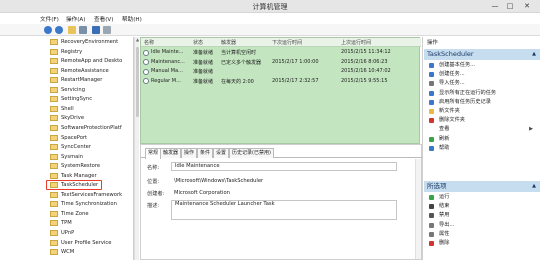 The image size is (540, 260). What do you see at coordinates (481, 148) in the screenshot?
I see `action-item: 帮助` at bounding box center [481, 148].